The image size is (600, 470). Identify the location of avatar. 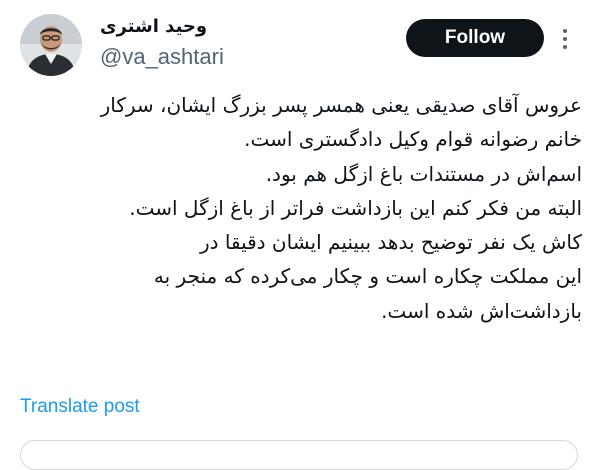
(51, 45).